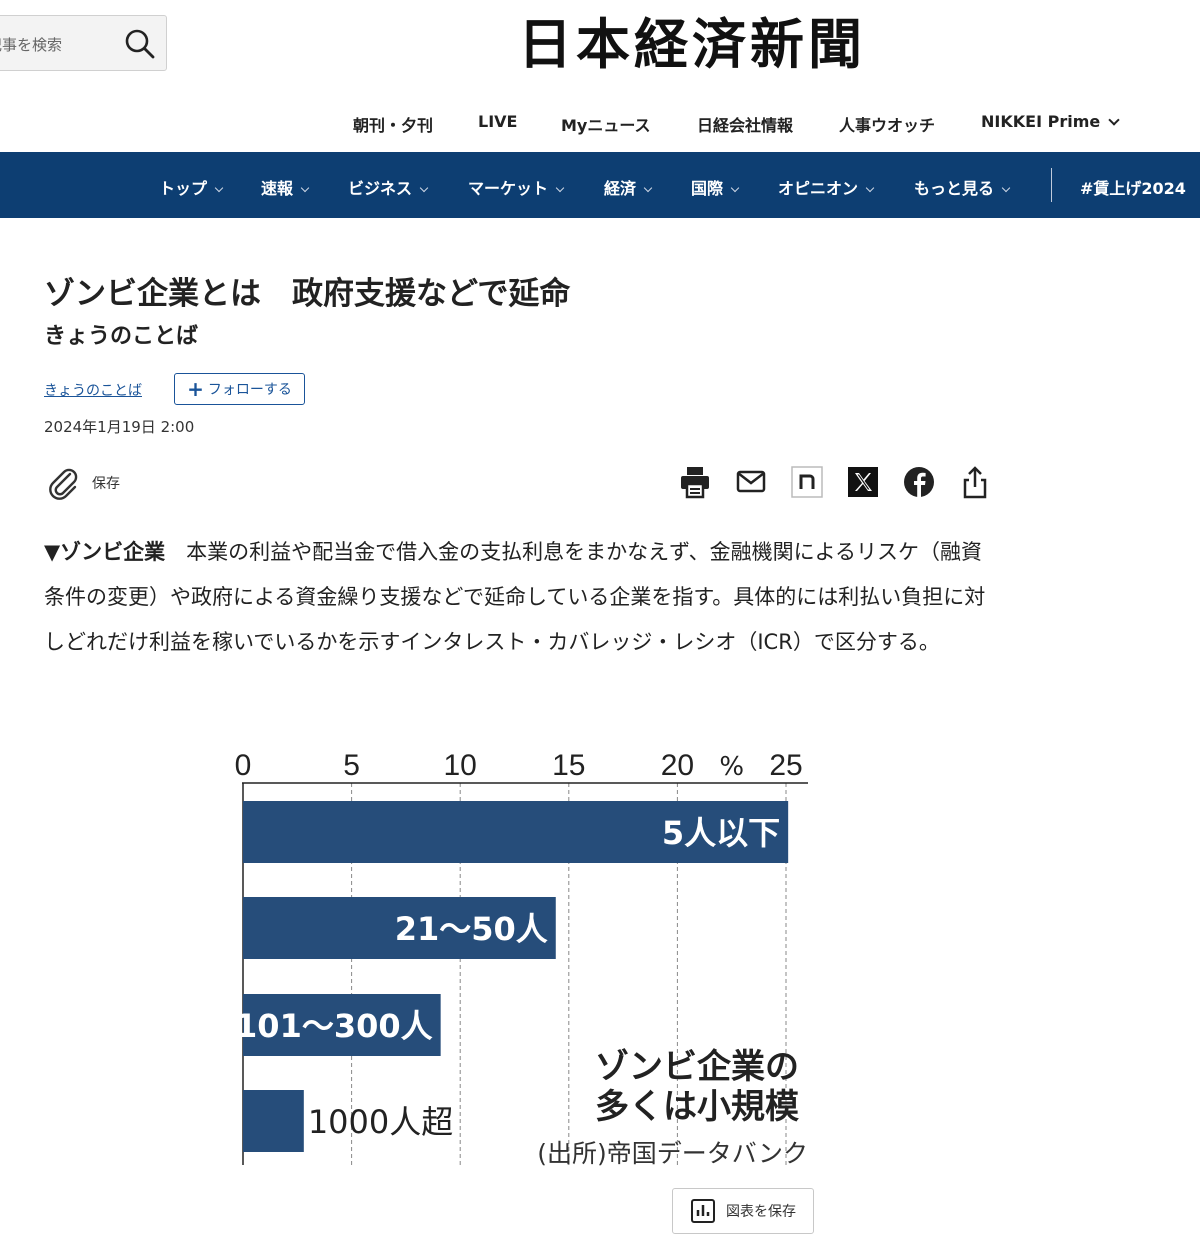 The image size is (1200, 1245). I want to click on nav-item-label: オピニオン, so click(818, 188).